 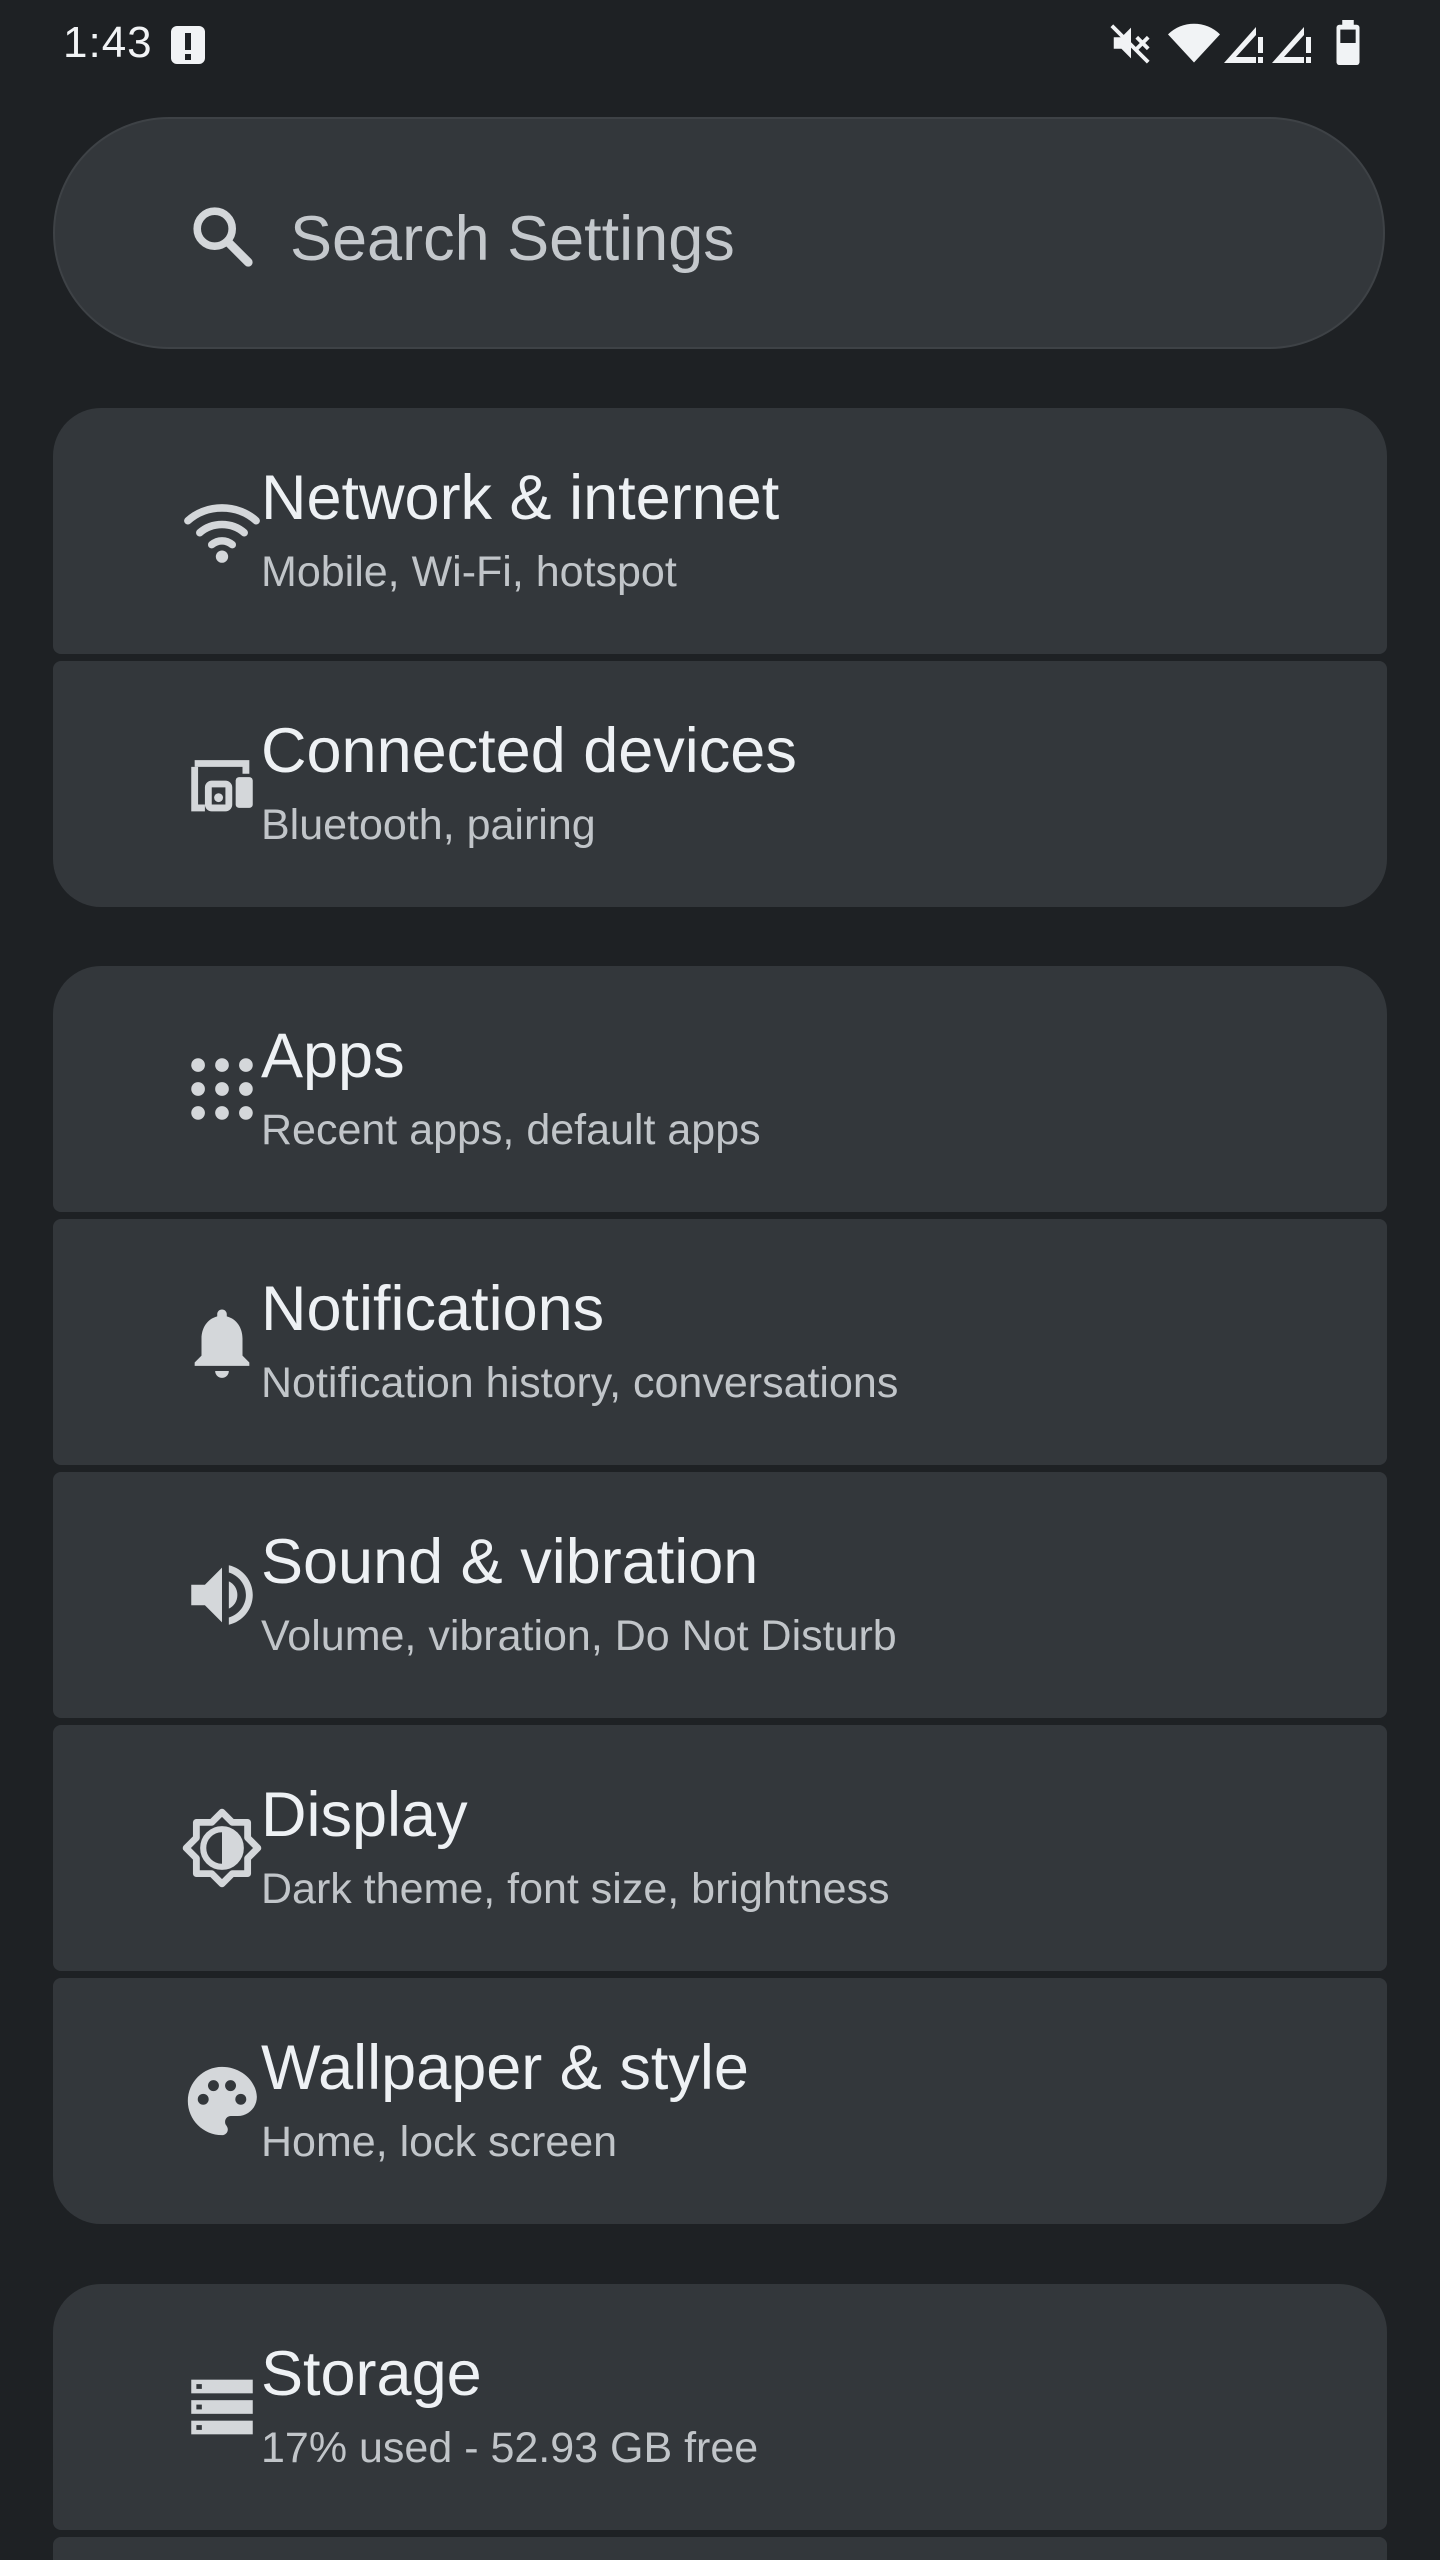 I want to click on settings-item-subtitle: Recent apps, default apps, so click(x=511, y=1130).